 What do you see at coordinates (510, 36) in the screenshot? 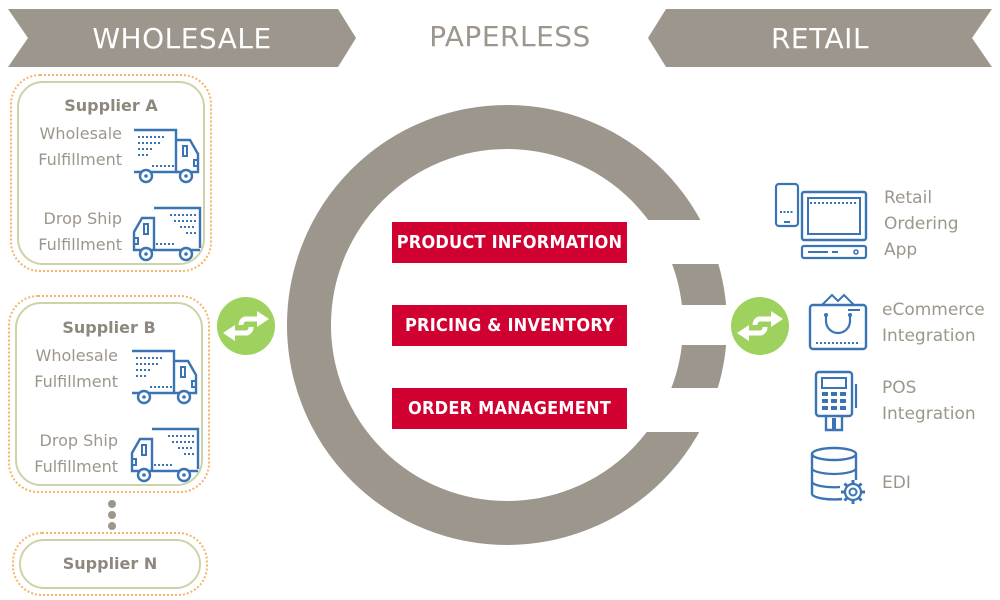
I see `paperless-title: PAPERLESS` at bounding box center [510, 36].